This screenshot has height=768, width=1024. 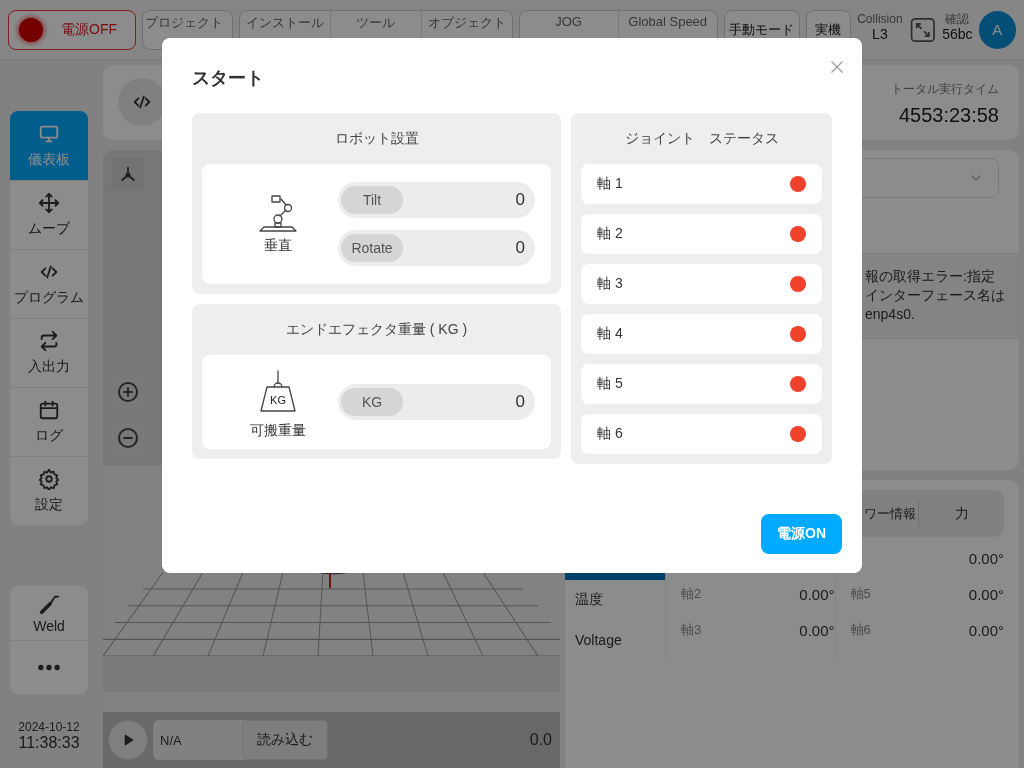 I want to click on nav-item: 入出力, so click(x=49, y=352).